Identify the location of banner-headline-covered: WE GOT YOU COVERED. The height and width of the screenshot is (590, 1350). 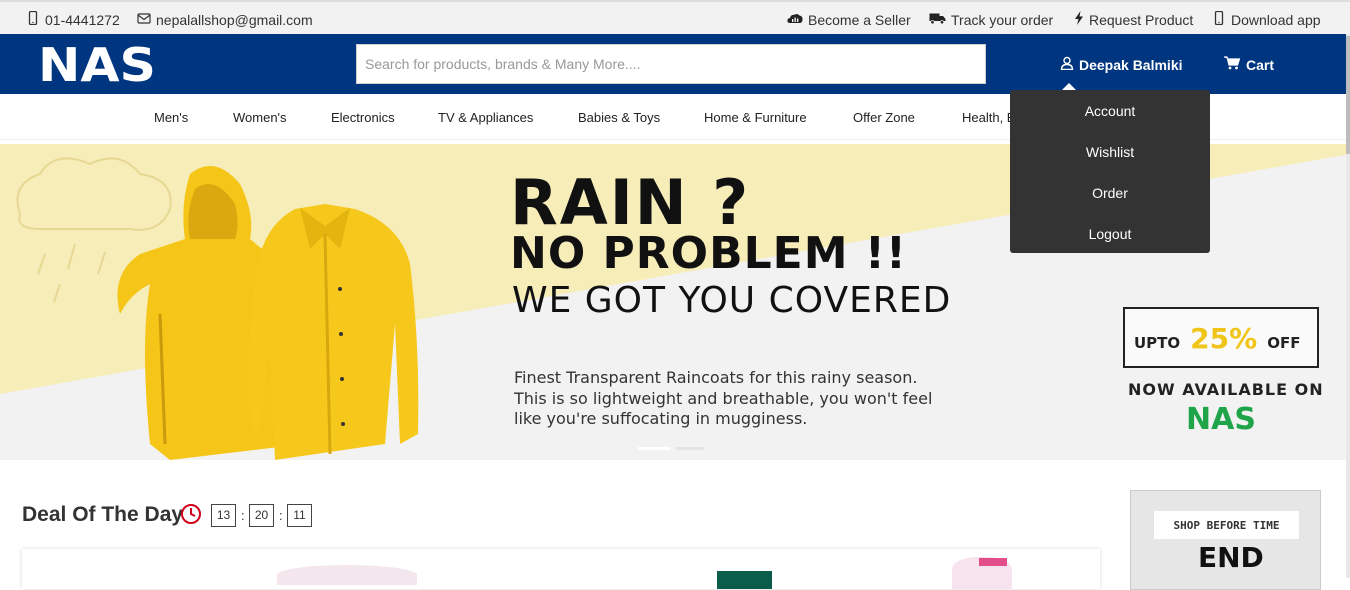
(732, 300).